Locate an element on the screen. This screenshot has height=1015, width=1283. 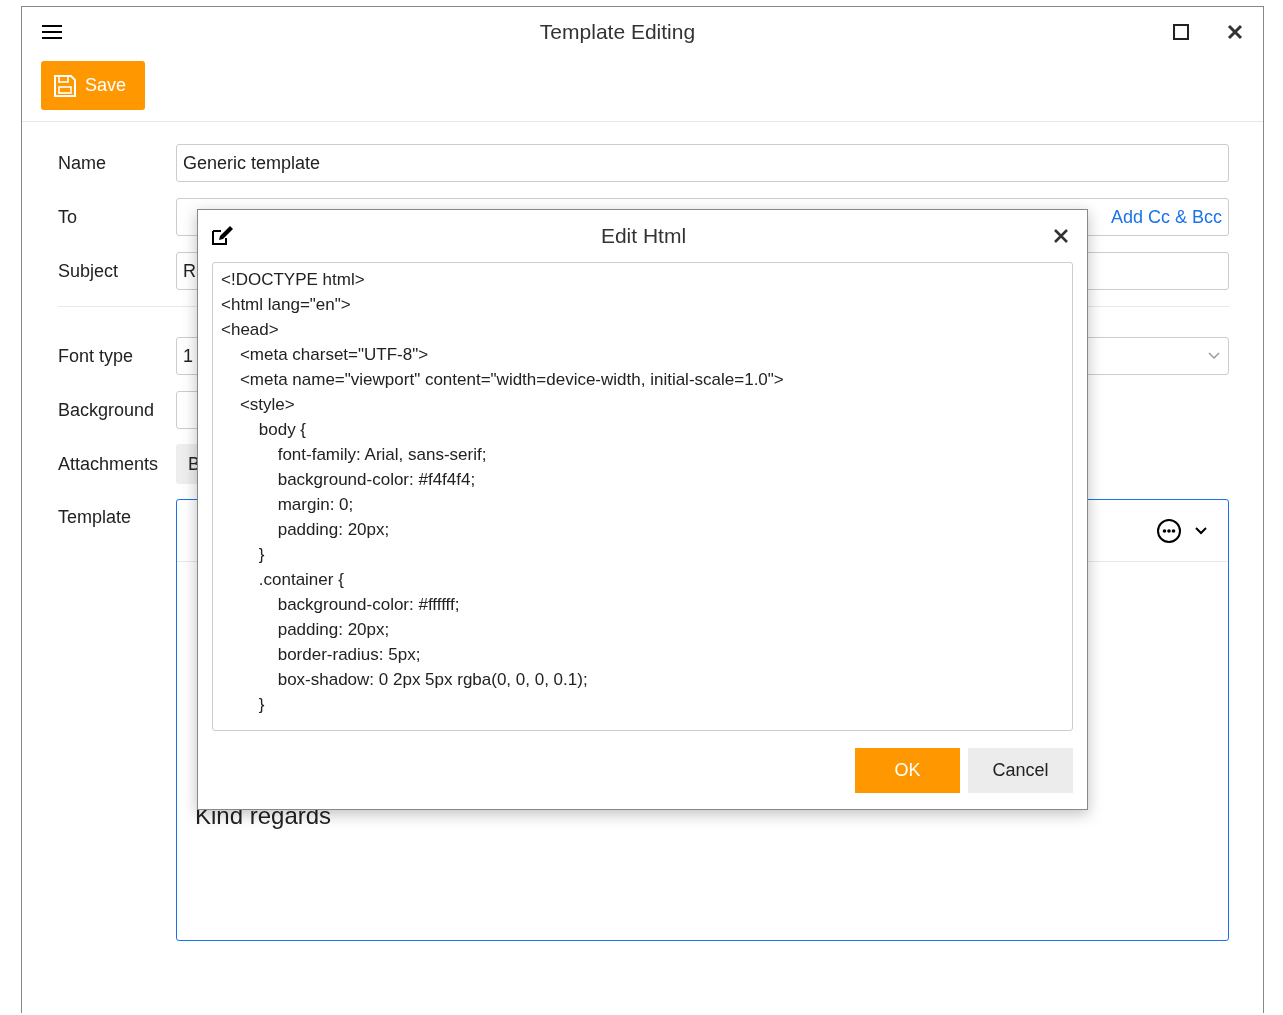
code-line: <meta name="viewport" content="width=device-width, initial-scale=1.0"> is located at coordinates (511, 380).